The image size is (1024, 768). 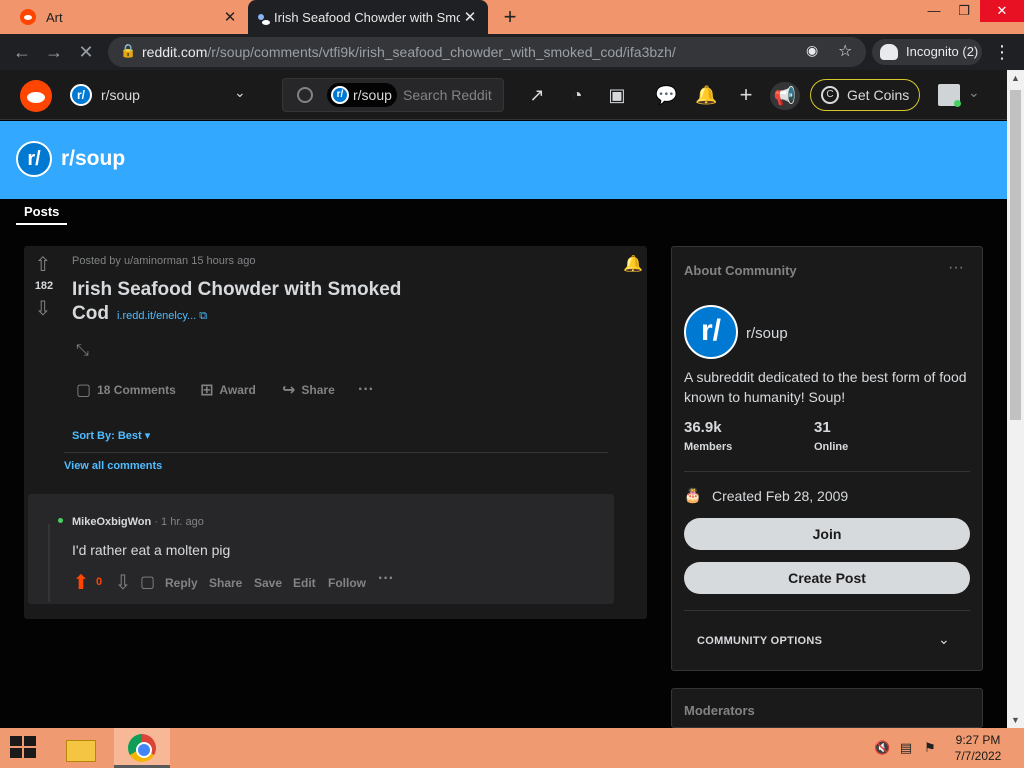 What do you see at coordinates (228, 390) in the screenshot?
I see `award-button: ⊞ Award` at bounding box center [228, 390].